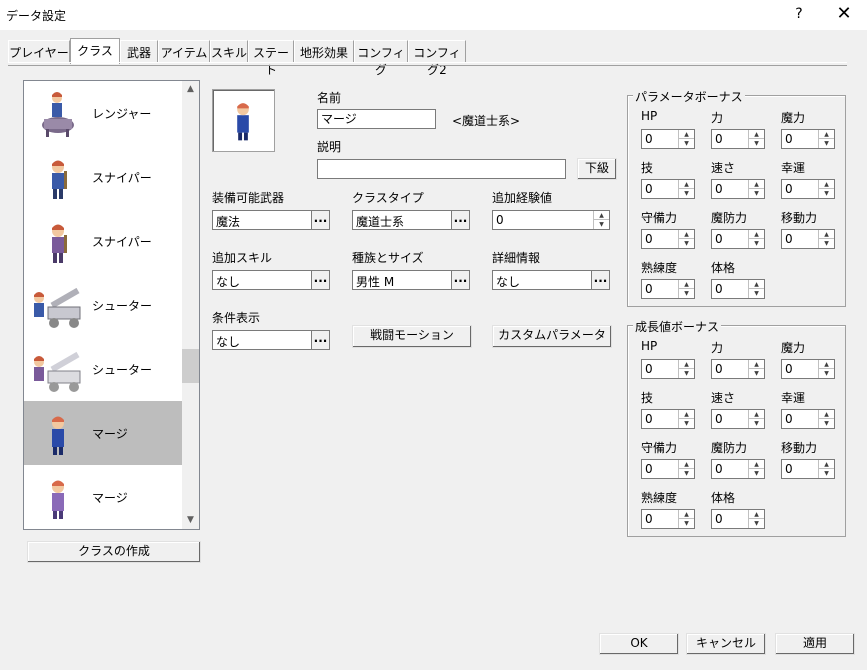 This screenshot has height=670, width=867. What do you see at coordinates (114, 552) in the screenshot?
I see `create-class-button: クラスの作成` at bounding box center [114, 552].